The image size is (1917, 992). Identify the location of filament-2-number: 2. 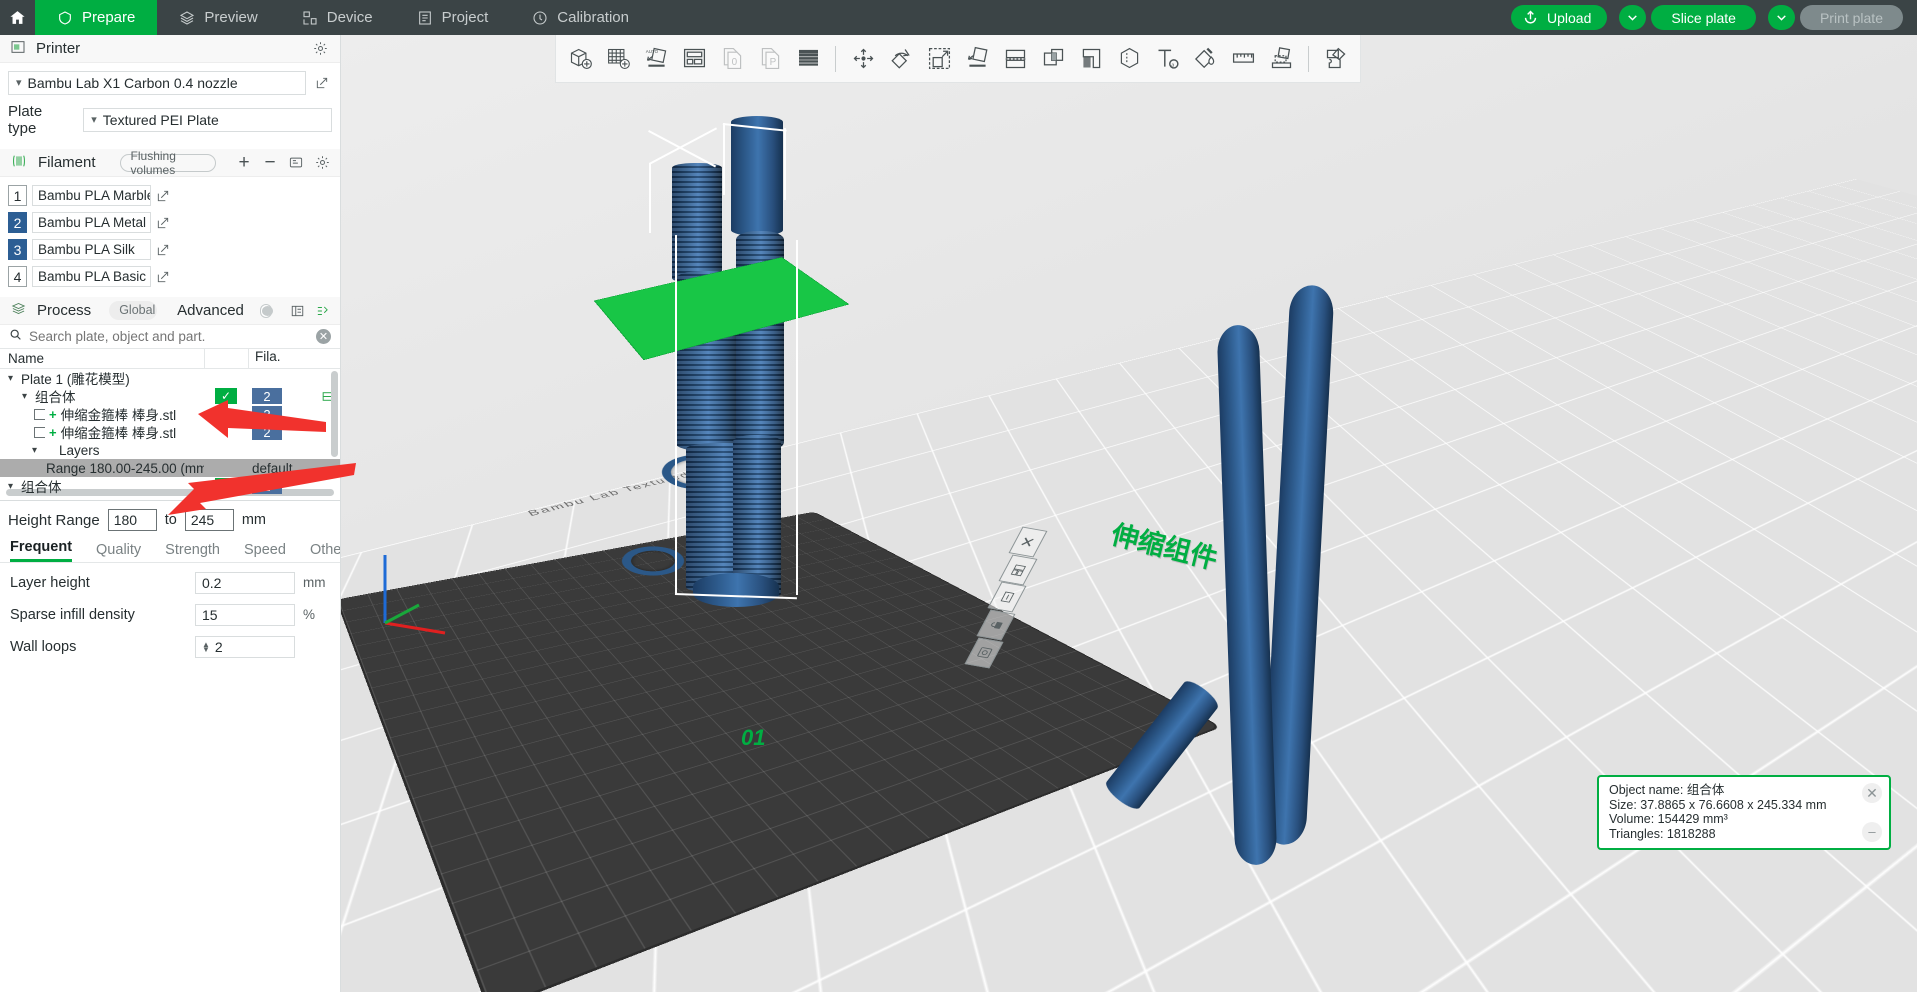
(17, 222).